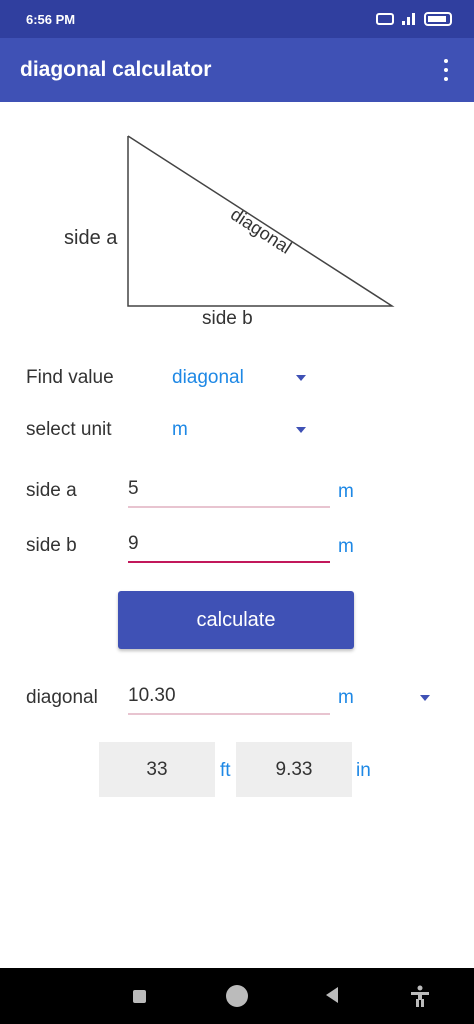  Describe the element at coordinates (51, 545) in the screenshot. I see `side-b-label: side b` at that location.